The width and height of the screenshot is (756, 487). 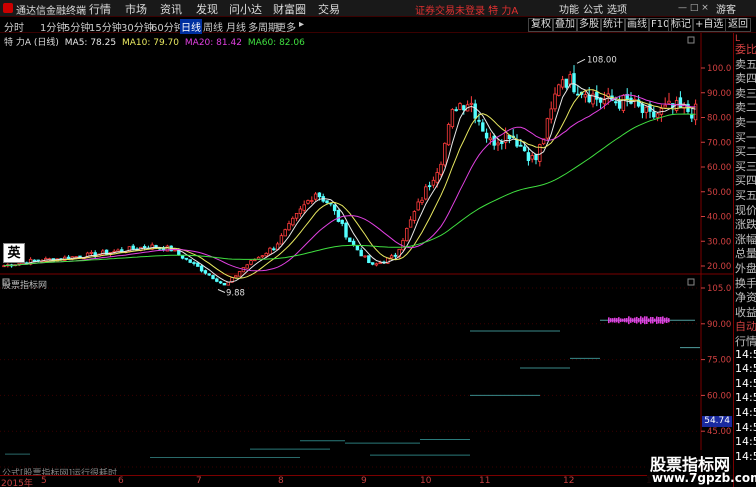 I want to click on period-60min: 60分钟, so click(x=167, y=26).